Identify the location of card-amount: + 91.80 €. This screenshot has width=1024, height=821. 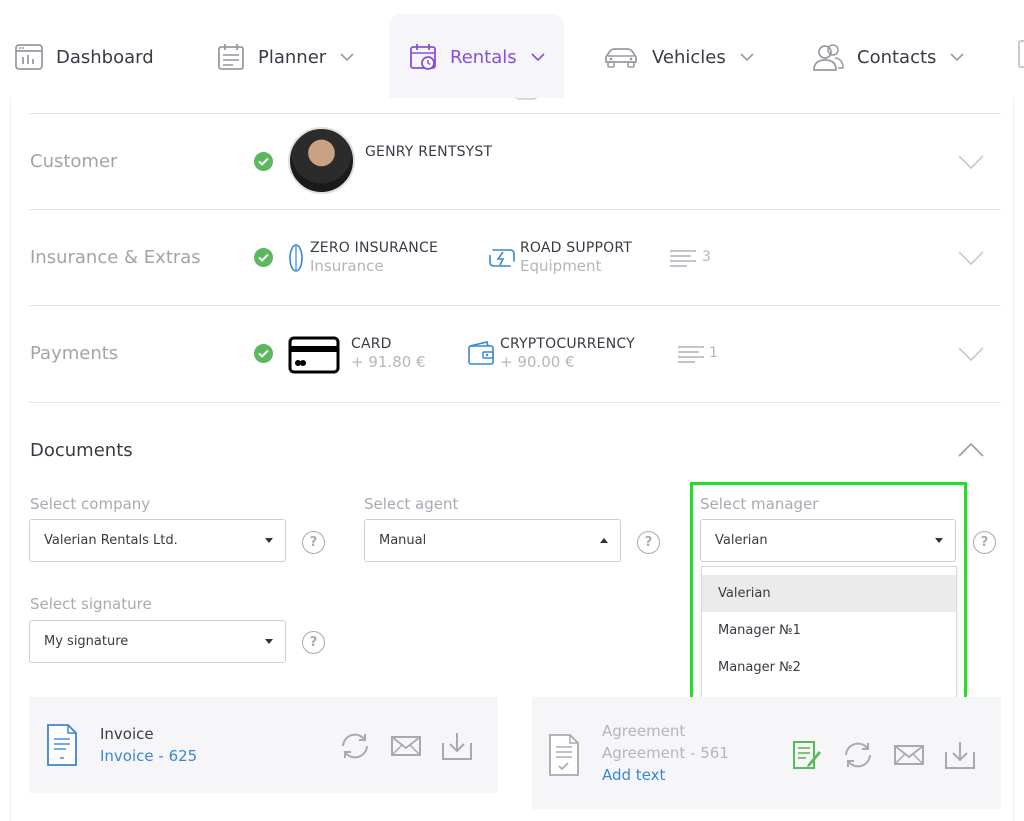
(388, 362).